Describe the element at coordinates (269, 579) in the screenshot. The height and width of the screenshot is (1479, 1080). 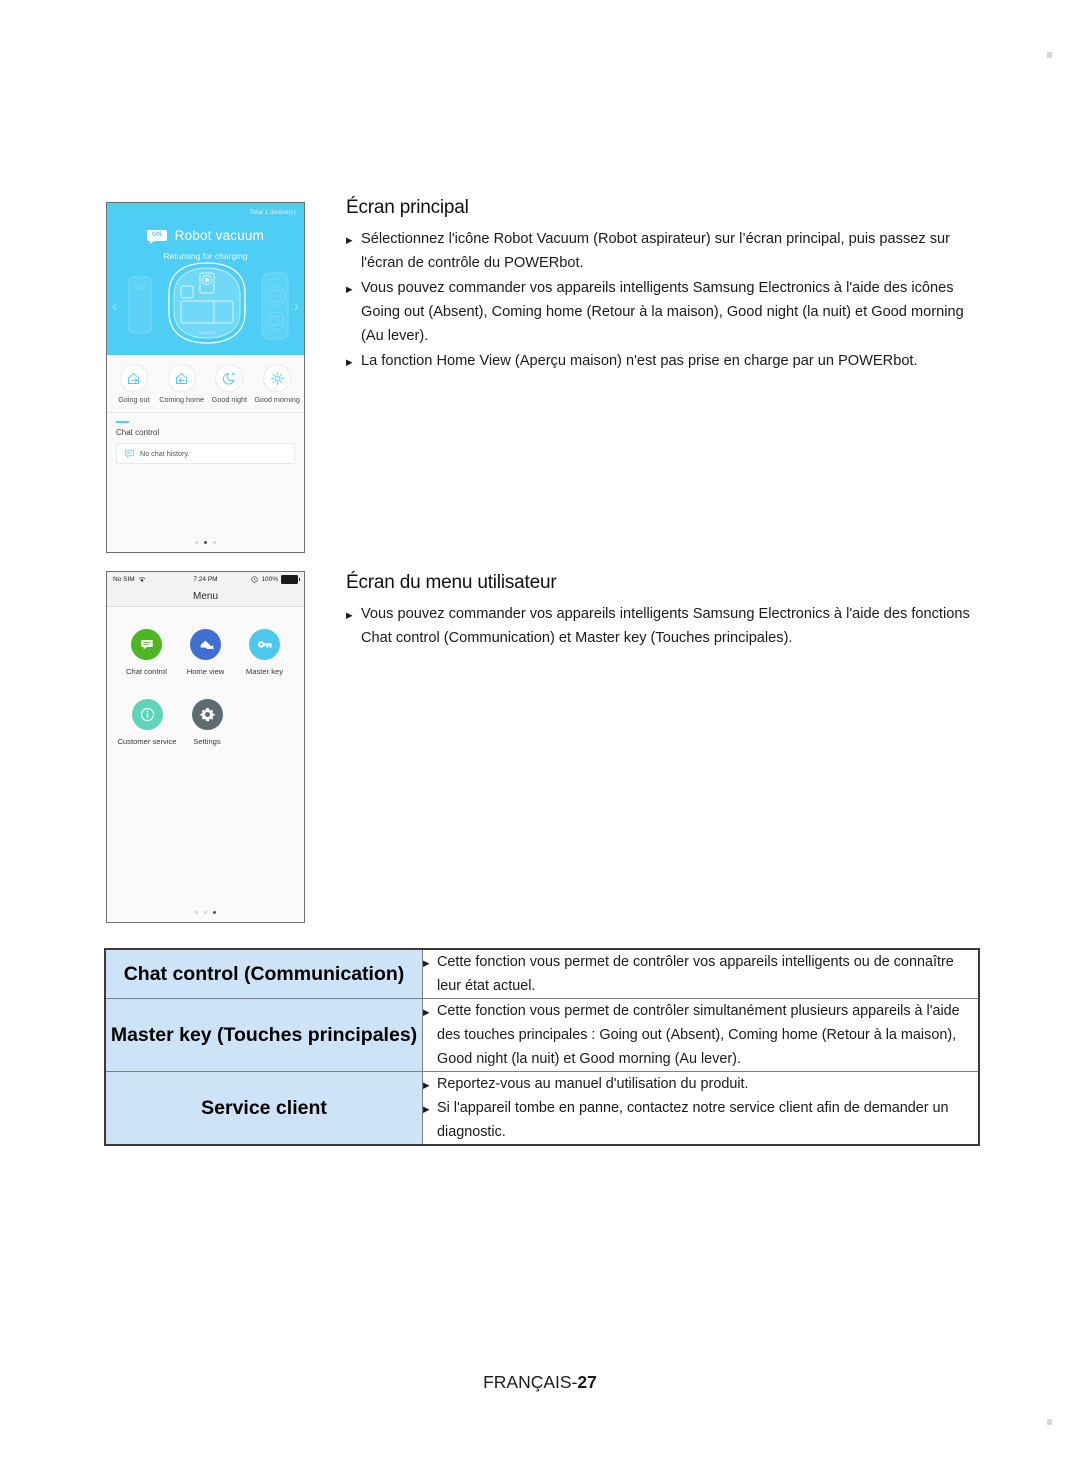
I see `battery-percent-label: 100%` at that location.